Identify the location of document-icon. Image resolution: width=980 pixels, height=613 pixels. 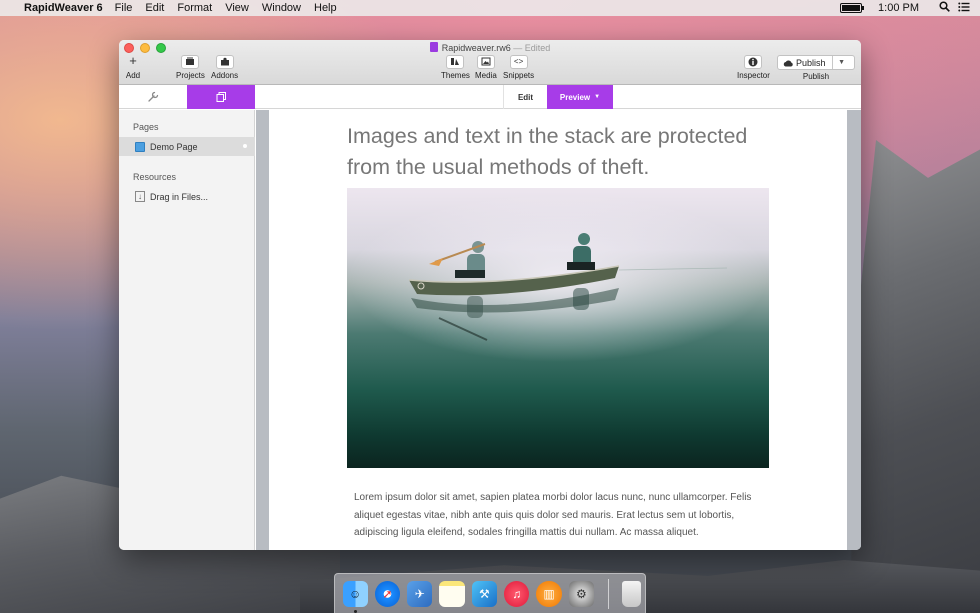
(433, 47).